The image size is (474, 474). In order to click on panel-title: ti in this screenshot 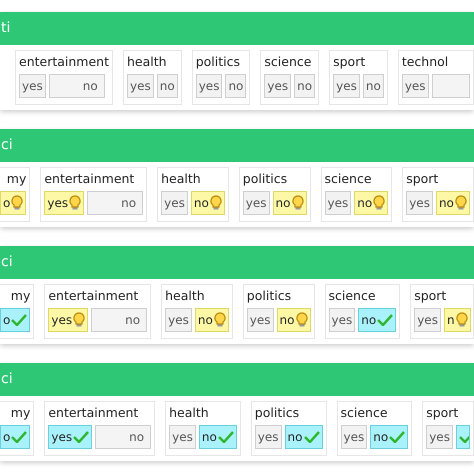, I will do `click(5, 28)`.